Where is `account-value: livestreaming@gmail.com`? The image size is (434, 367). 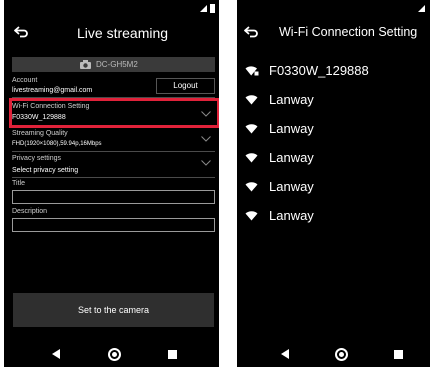 account-value: livestreaming@gmail.com is located at coordinates (52, 90).